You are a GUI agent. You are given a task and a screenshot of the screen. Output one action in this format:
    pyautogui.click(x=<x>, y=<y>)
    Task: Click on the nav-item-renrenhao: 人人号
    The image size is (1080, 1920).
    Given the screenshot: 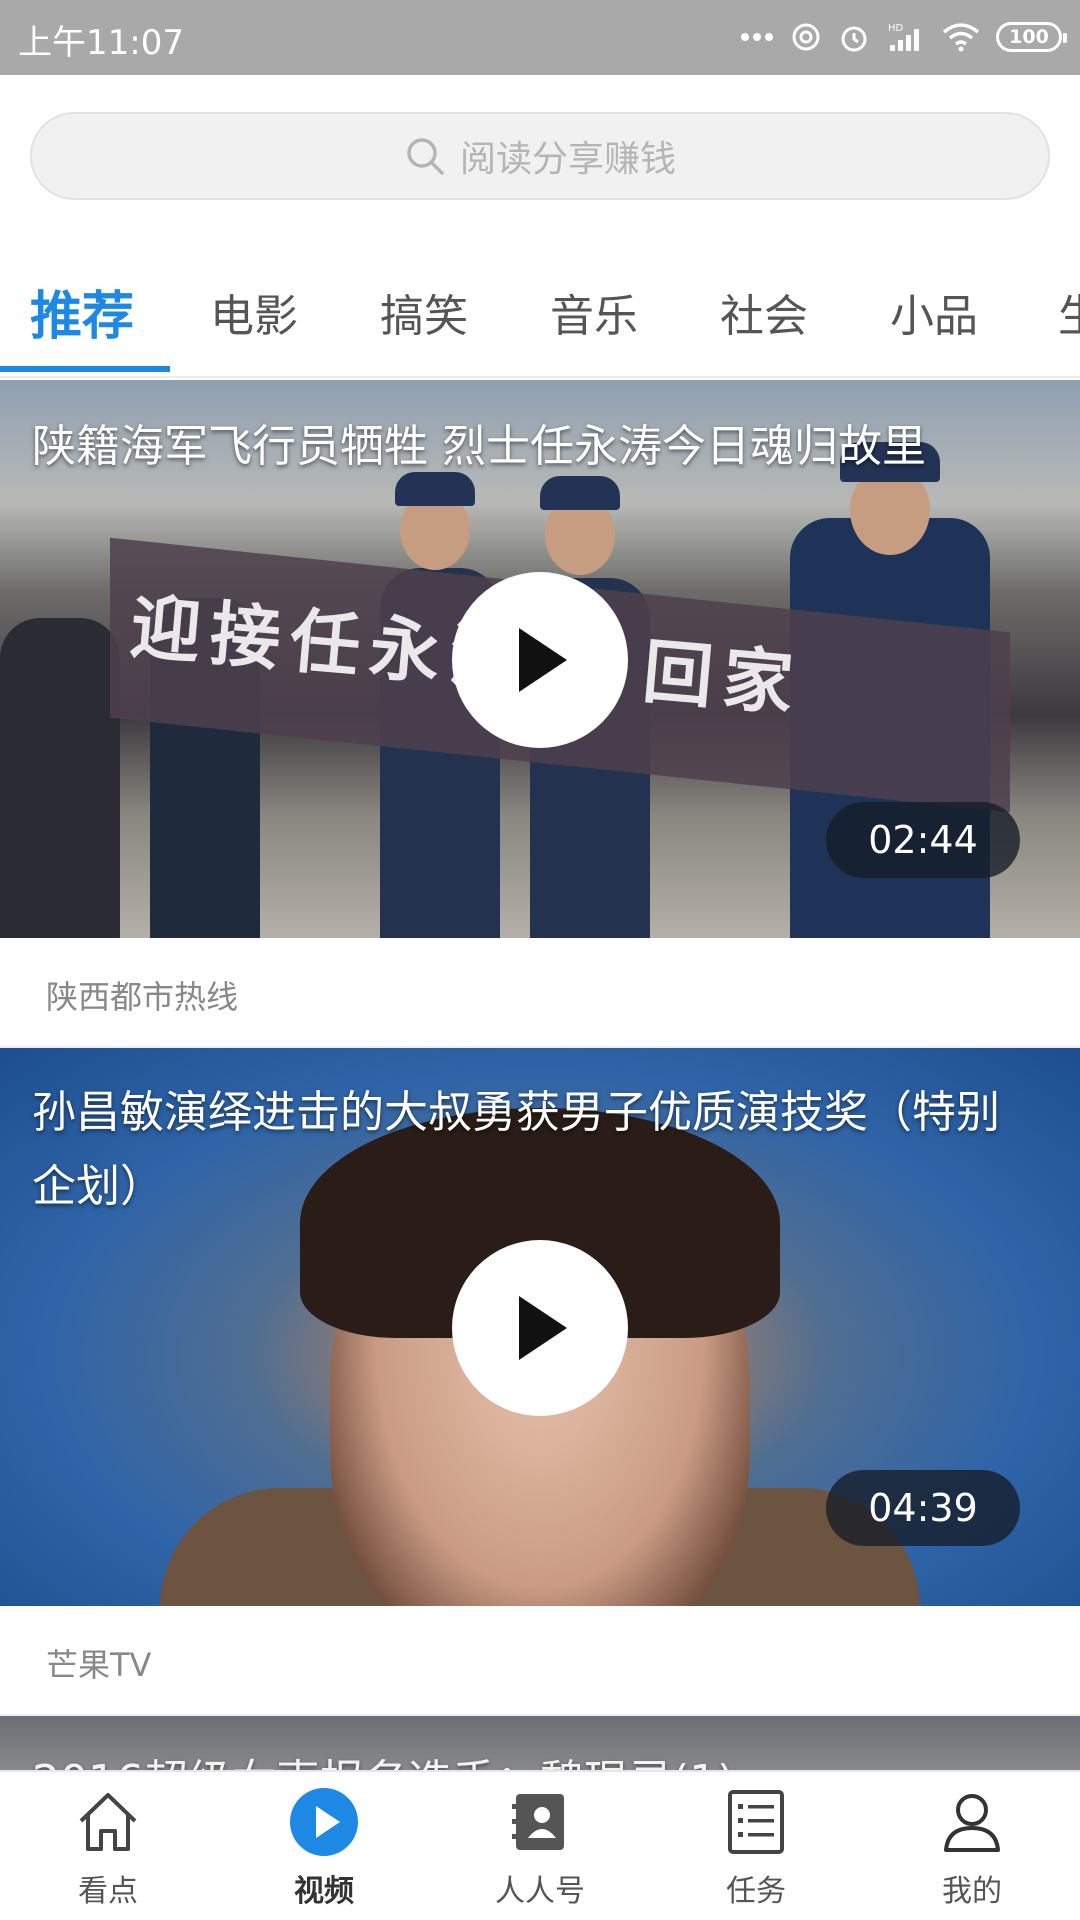 What is the action you would take?
    pyautogui.click(x=540, y=1849)
    